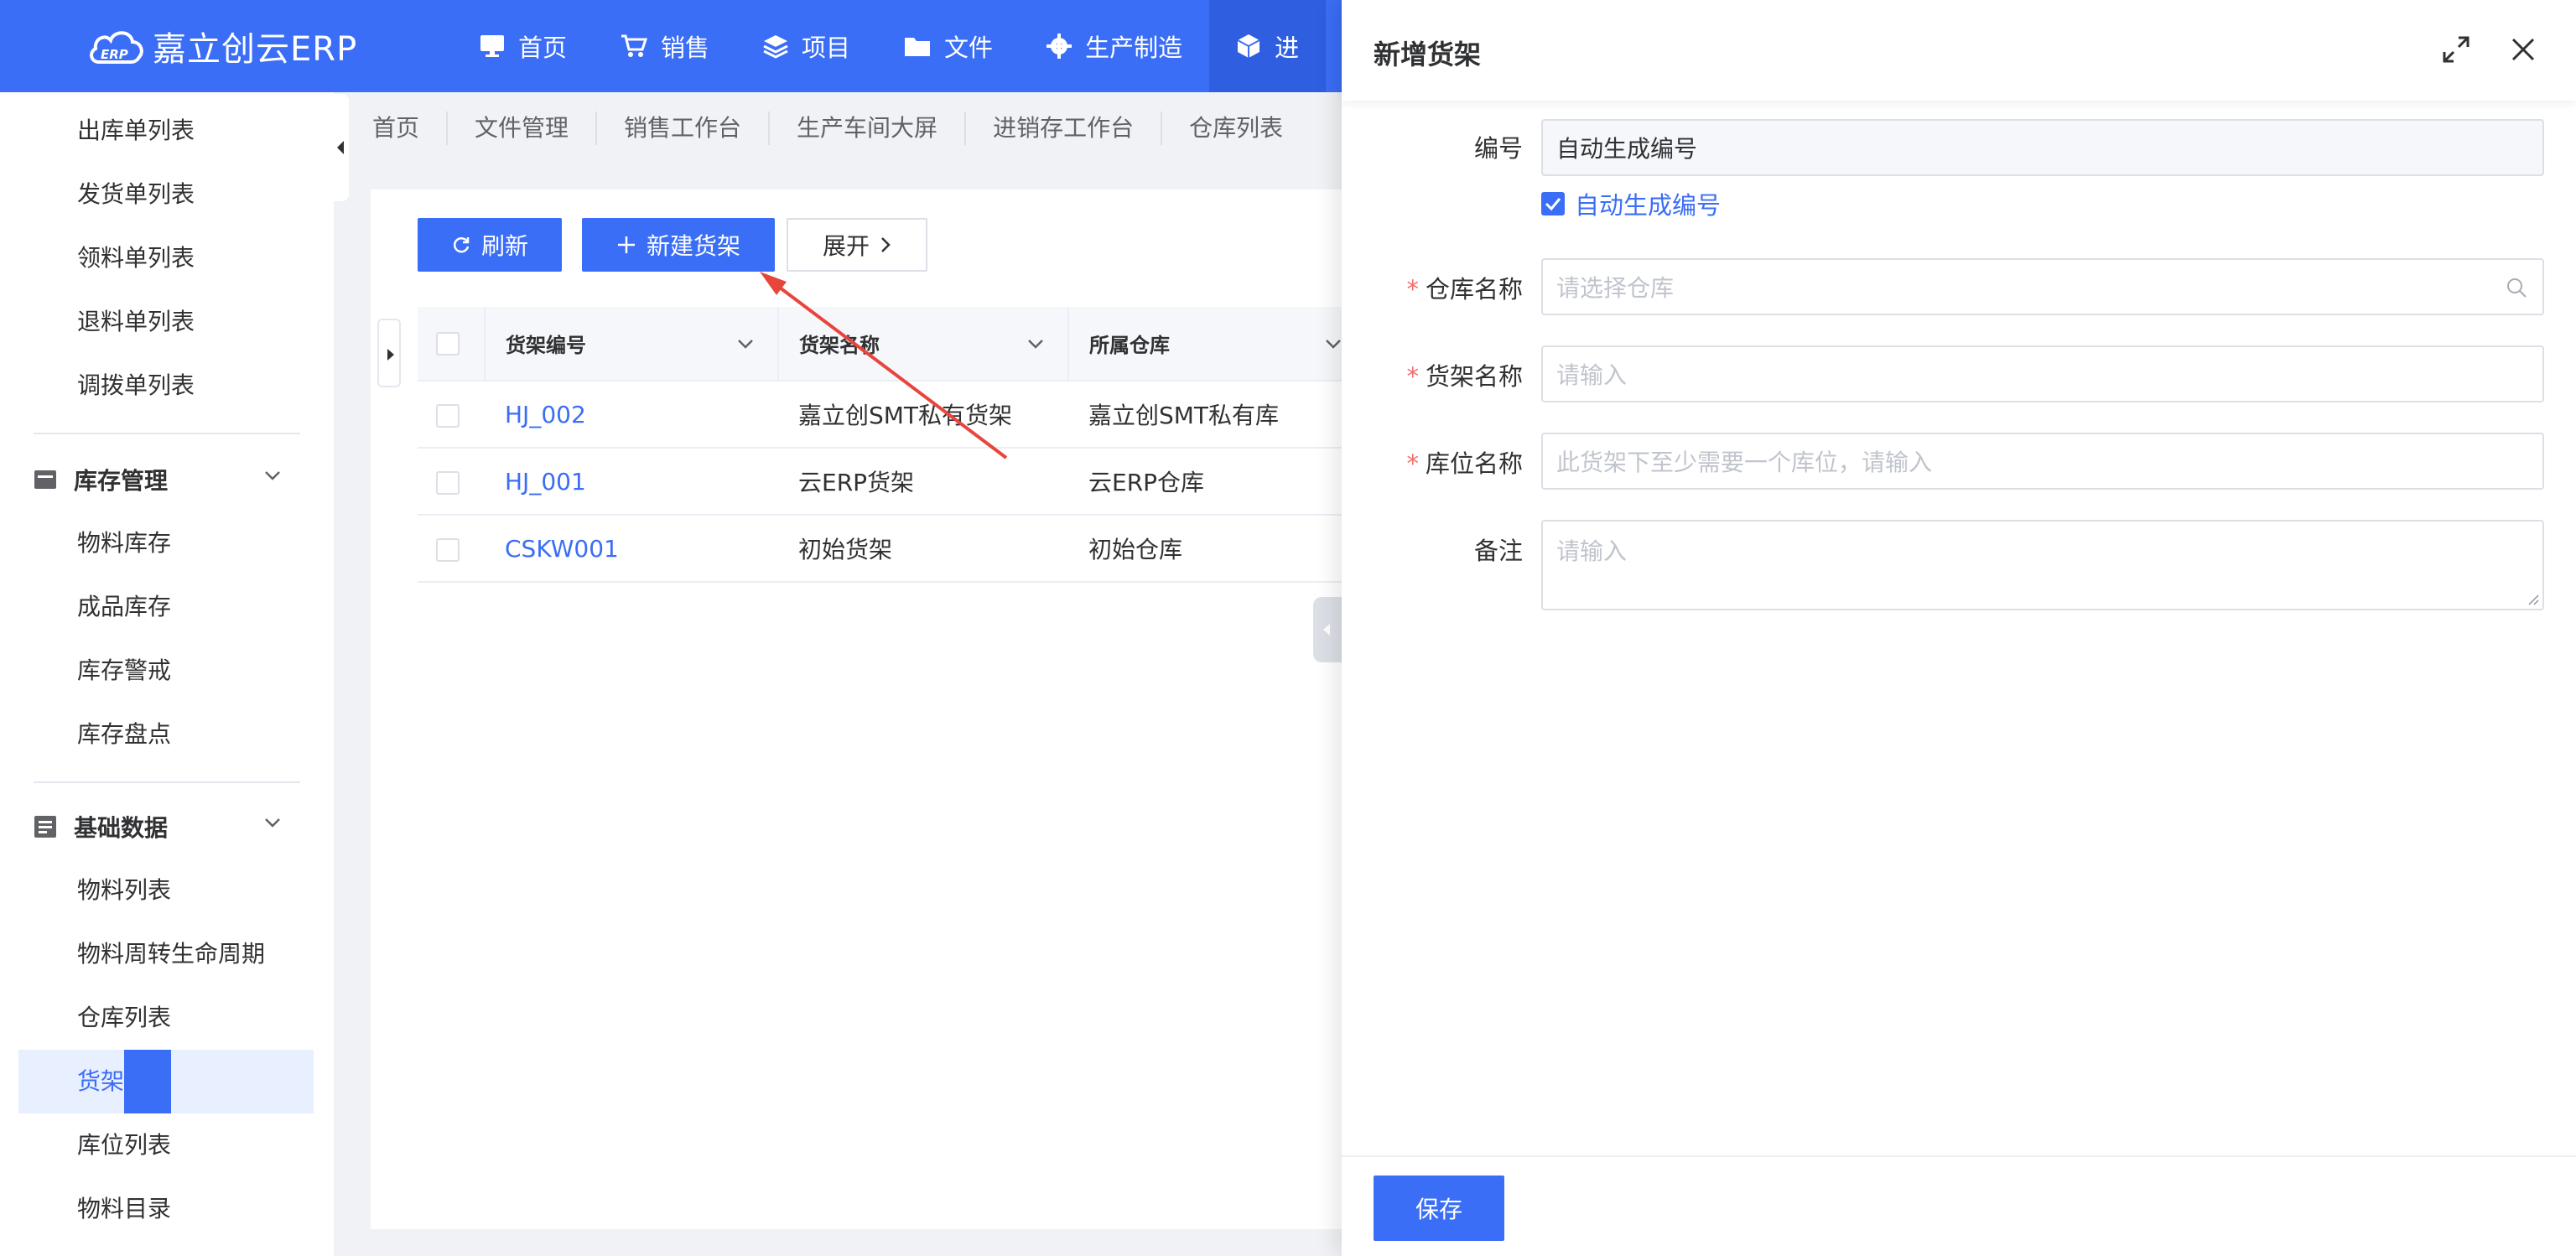 The height and width of the screenshot is (1256, 2576). Describe the element at coordinates (163, 479) in the screenshot. I see `sidebar-group-inventory: 库存管理` at that location.